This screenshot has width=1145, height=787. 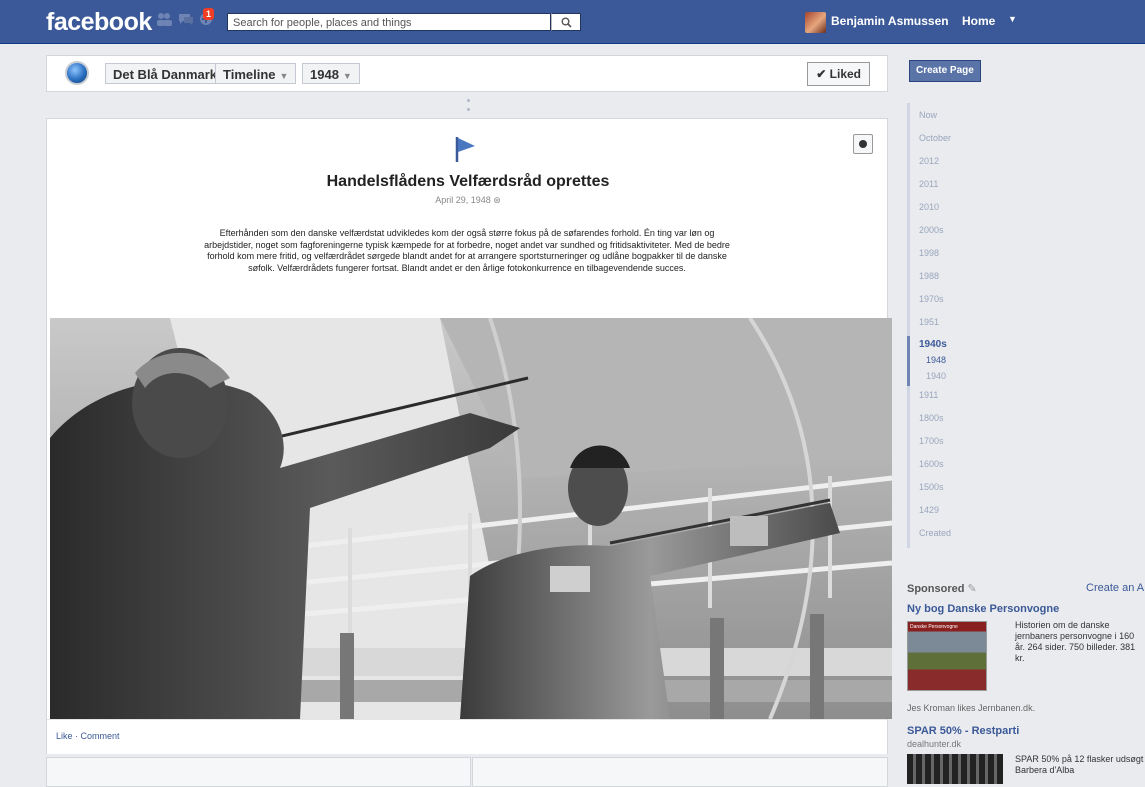 What do you see at coordinates (934, 627) in the screenshot?
I see `ad-image-label: Danske Personvogne` at bounding box center [934, 627].